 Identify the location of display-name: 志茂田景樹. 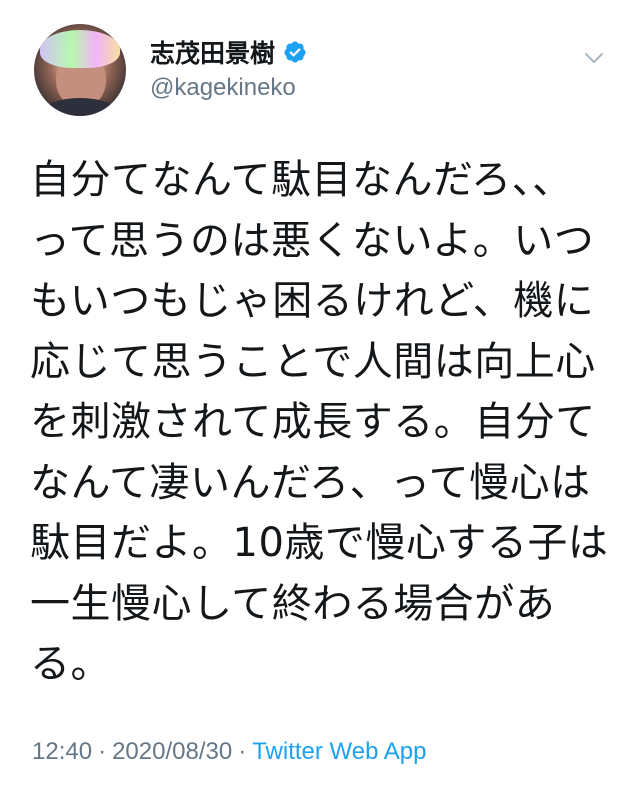
(212, 52).